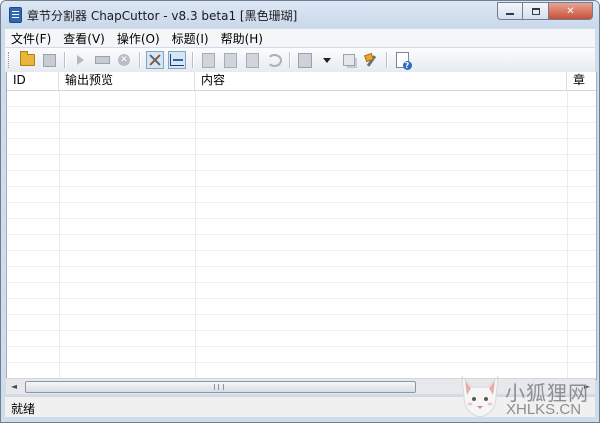  Describe the element at coordinates (300, 38) in the screenshot. I see `menu-bar: 文件(F) 查看(V) 操作(O) 标题(I) 帮助(H)` at that location.